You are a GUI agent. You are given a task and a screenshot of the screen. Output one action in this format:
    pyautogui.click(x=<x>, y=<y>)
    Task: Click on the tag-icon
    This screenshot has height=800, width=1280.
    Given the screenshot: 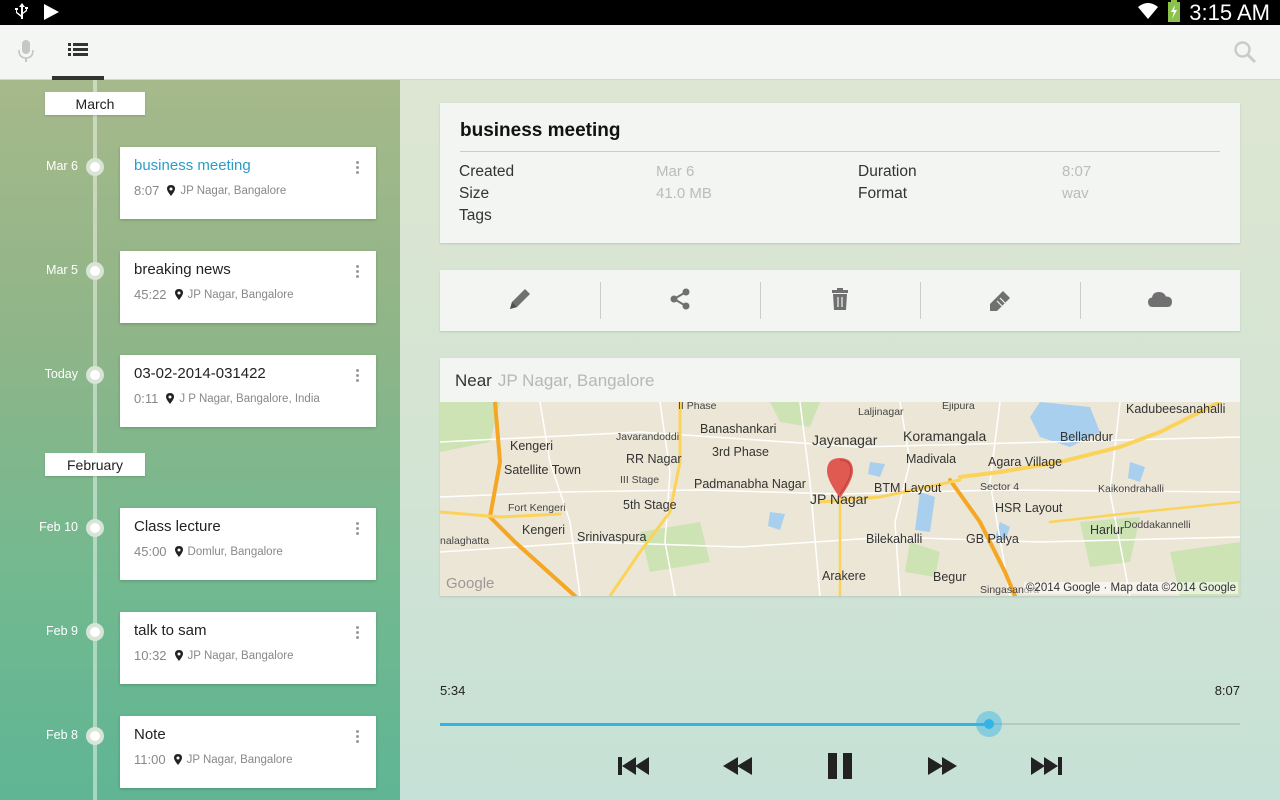 What is the action you would take?
    pyautogui.click(x=1000, y=301)
    